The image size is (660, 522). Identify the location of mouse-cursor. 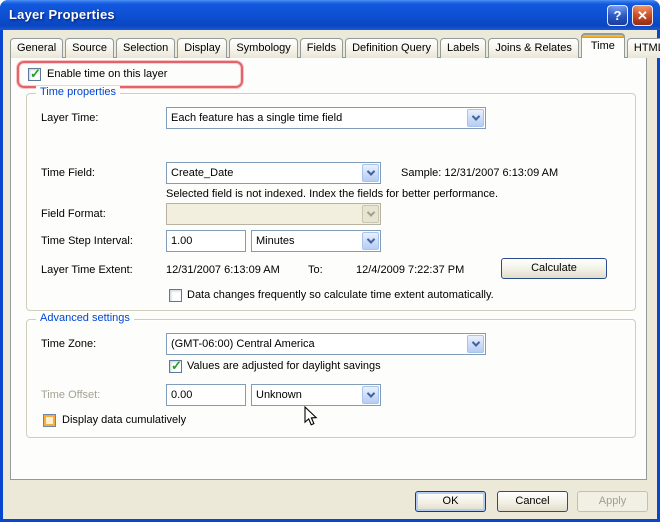
(311, 416).